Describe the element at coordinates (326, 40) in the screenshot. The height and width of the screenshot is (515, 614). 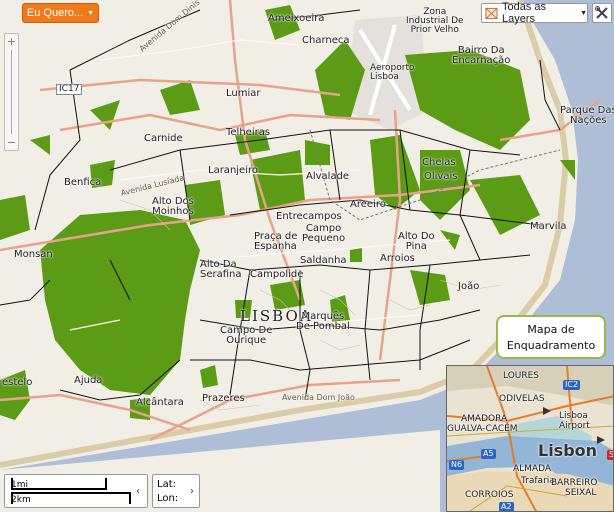
I see `label-charneca: Charneca` at that location.